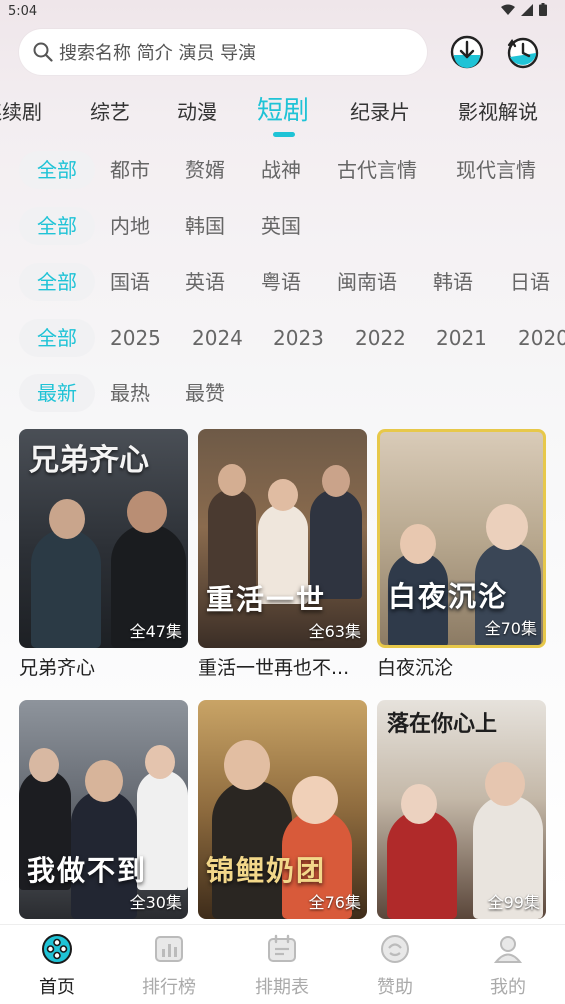 This screenshot has height=1004, width=565. I want to click on drama-card: 我做不到 全30集, so click(103, 812).